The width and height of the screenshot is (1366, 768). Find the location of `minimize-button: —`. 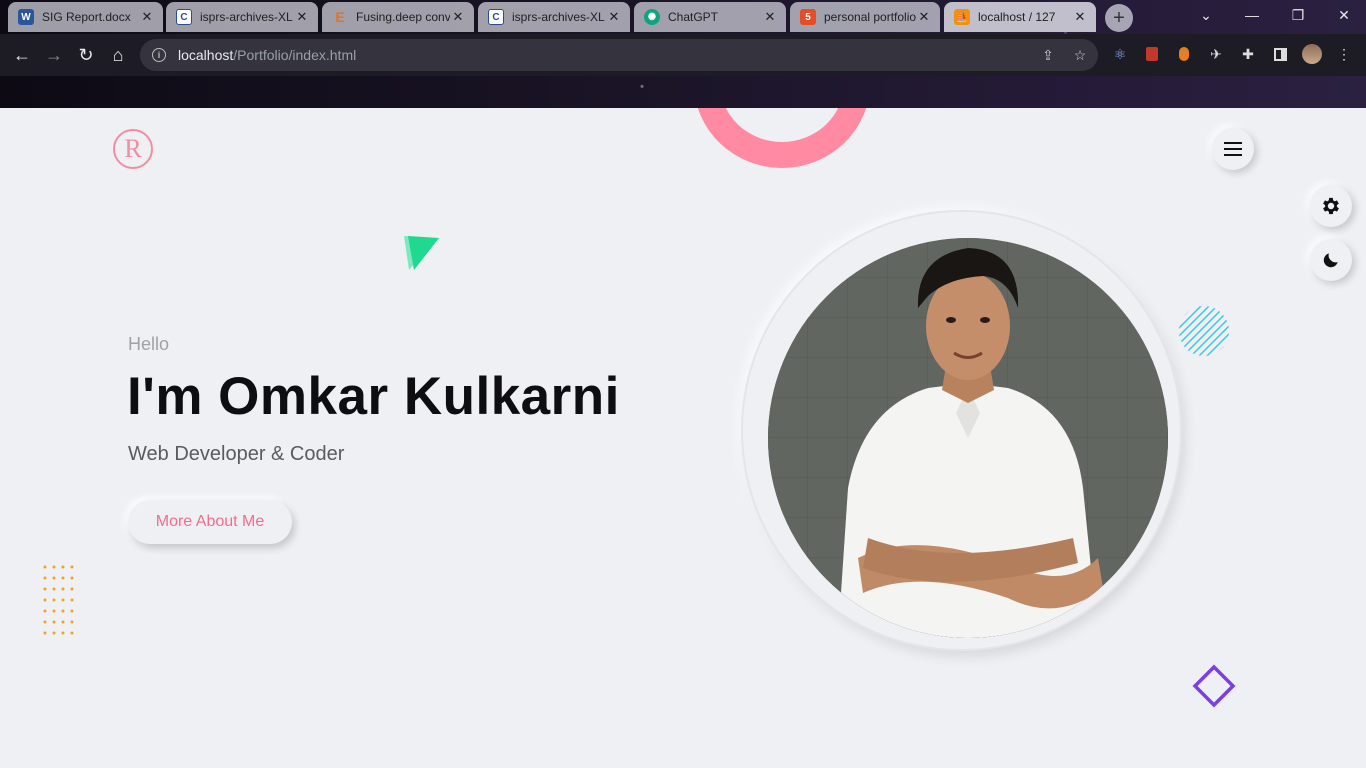

minimize-button: — is located at coordinates (1252, 15).